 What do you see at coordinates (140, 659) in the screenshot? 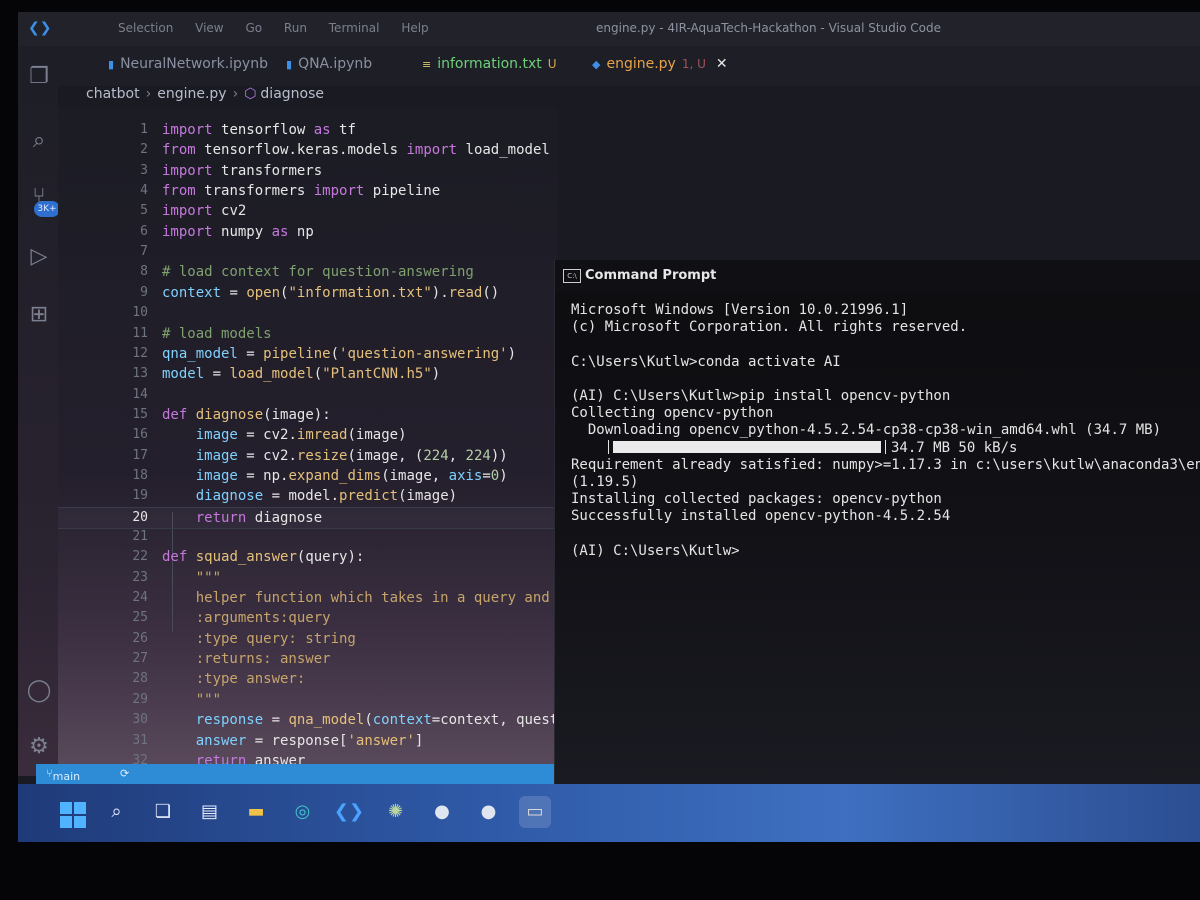
I see `line-number: 27` at bounding box center [140, 659].